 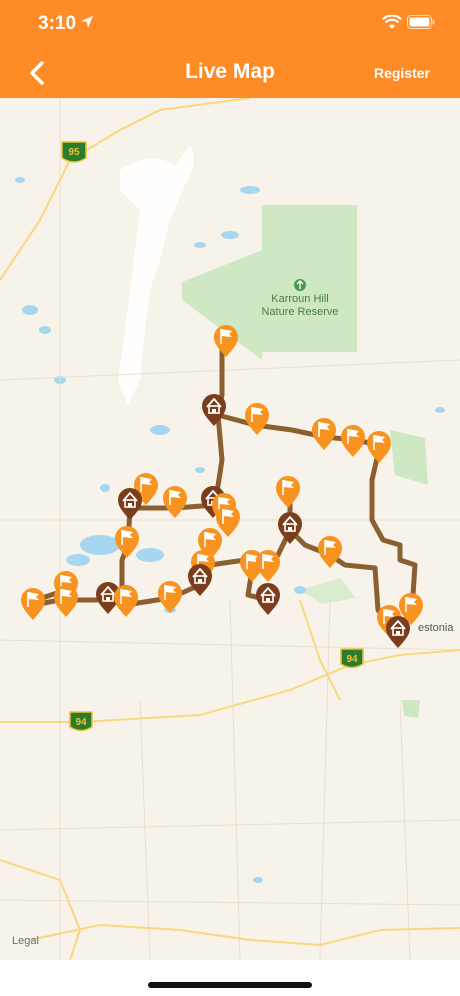 What do you see at coordinates (436, 628) in the screenshot?
I see `town-label: estonia` at bounding box center [436, 628].